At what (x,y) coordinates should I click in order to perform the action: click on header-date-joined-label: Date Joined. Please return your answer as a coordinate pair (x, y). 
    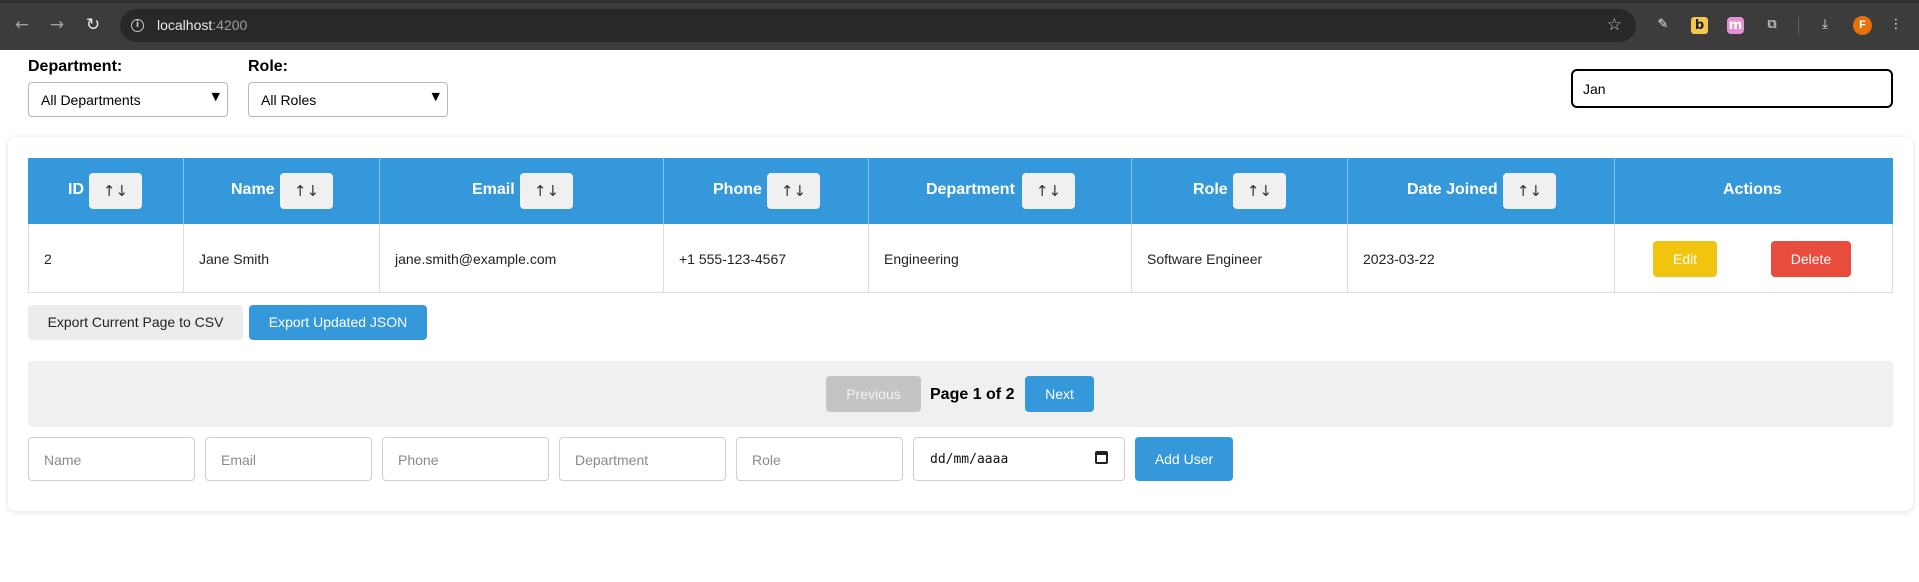
    Looking at the image, I should click on (1452, 189).